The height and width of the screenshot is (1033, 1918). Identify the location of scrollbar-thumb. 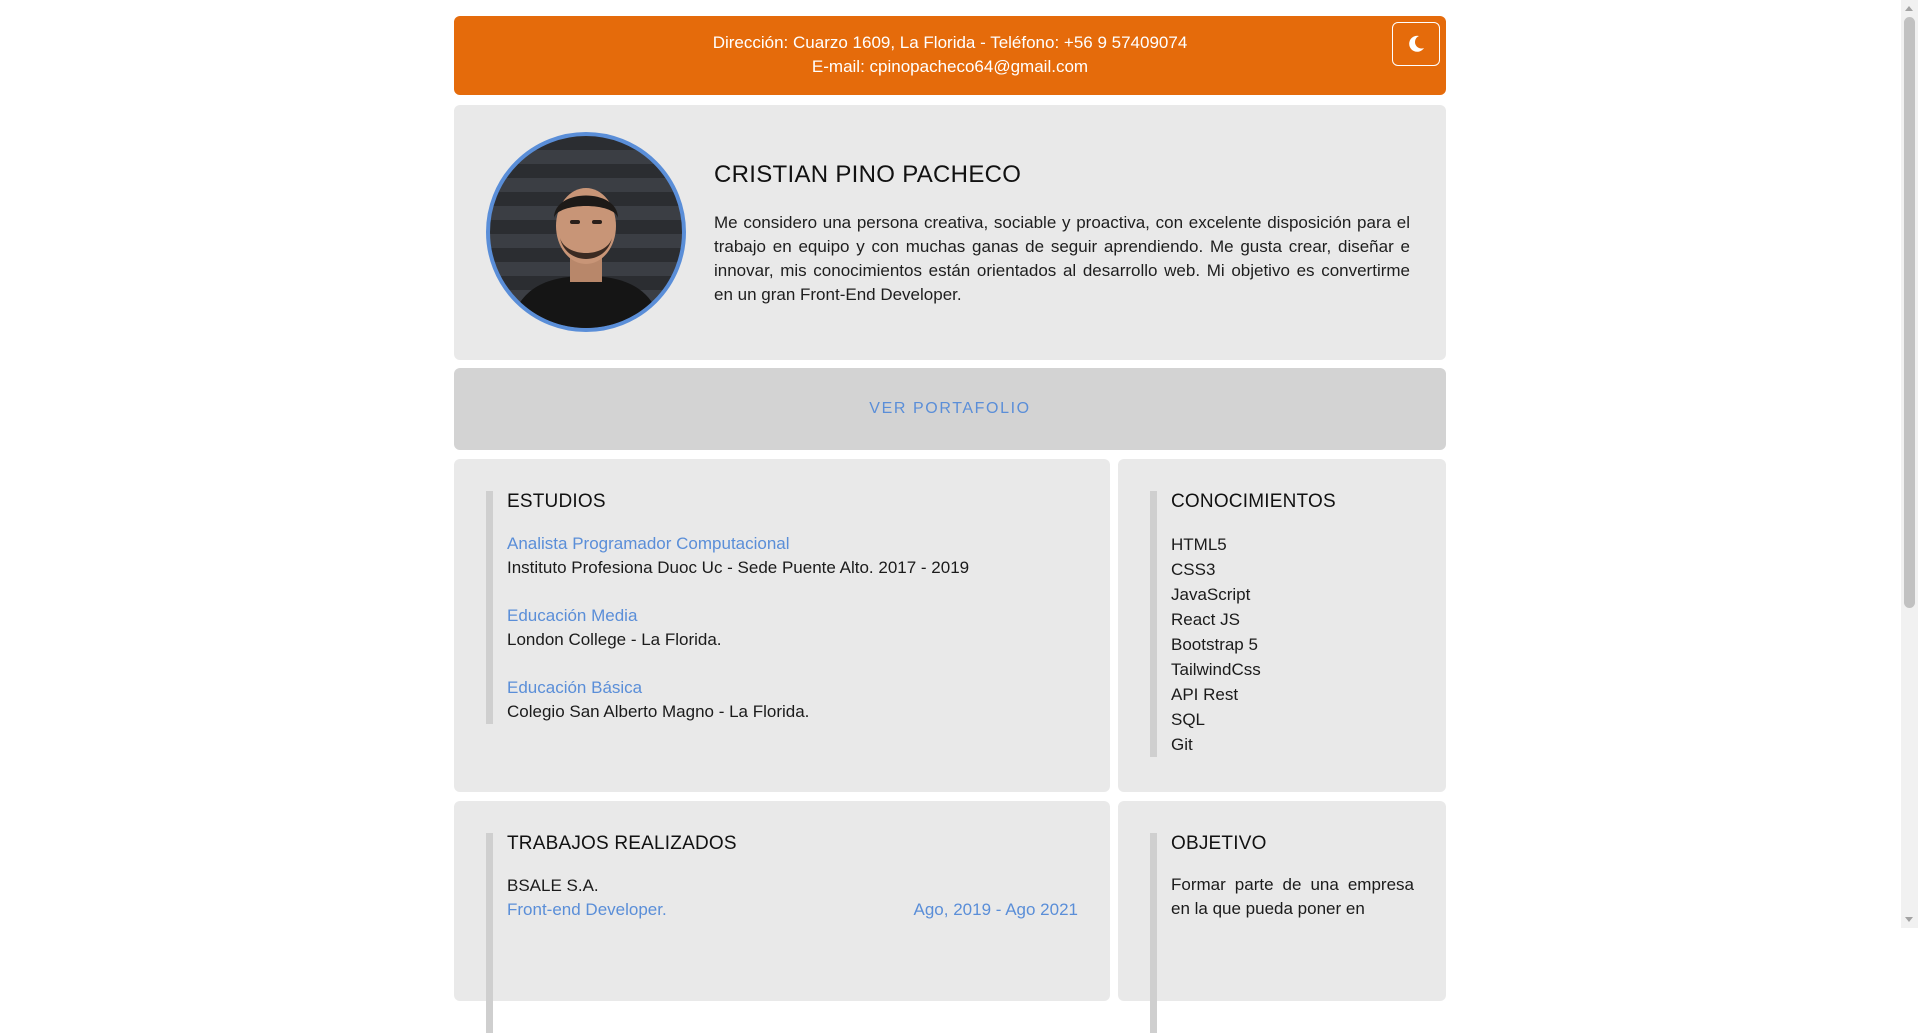
(1909, 312).